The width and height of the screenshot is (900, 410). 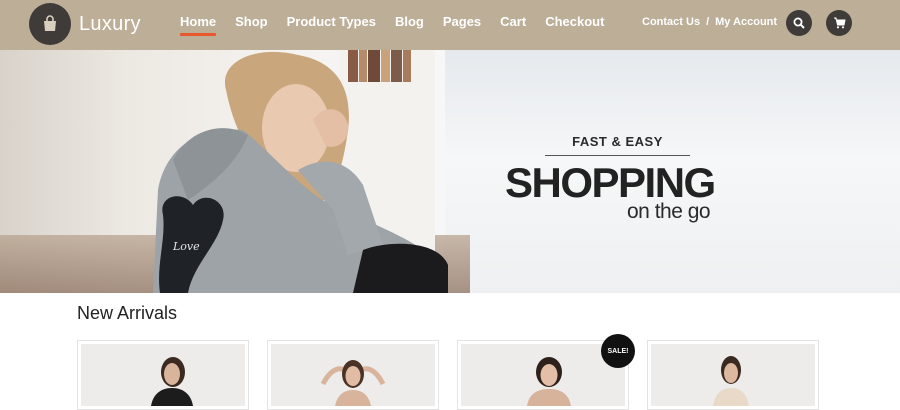 I want to click on sale-badge: SALE!, so click(x=618, y=351).